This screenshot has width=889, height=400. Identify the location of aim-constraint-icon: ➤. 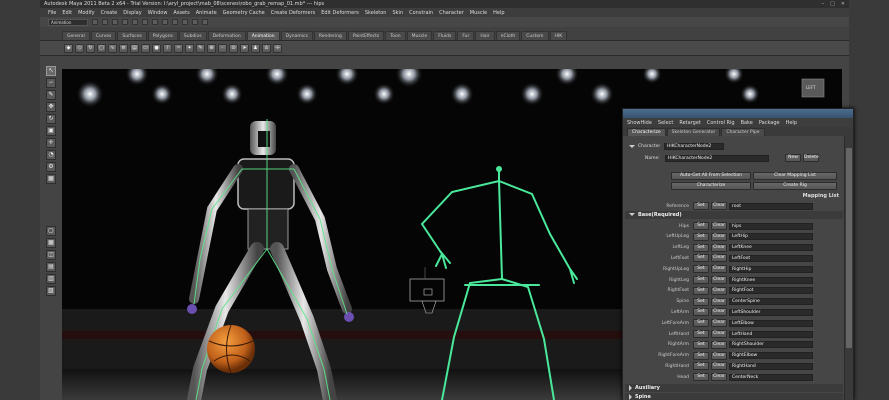
(244, 48).